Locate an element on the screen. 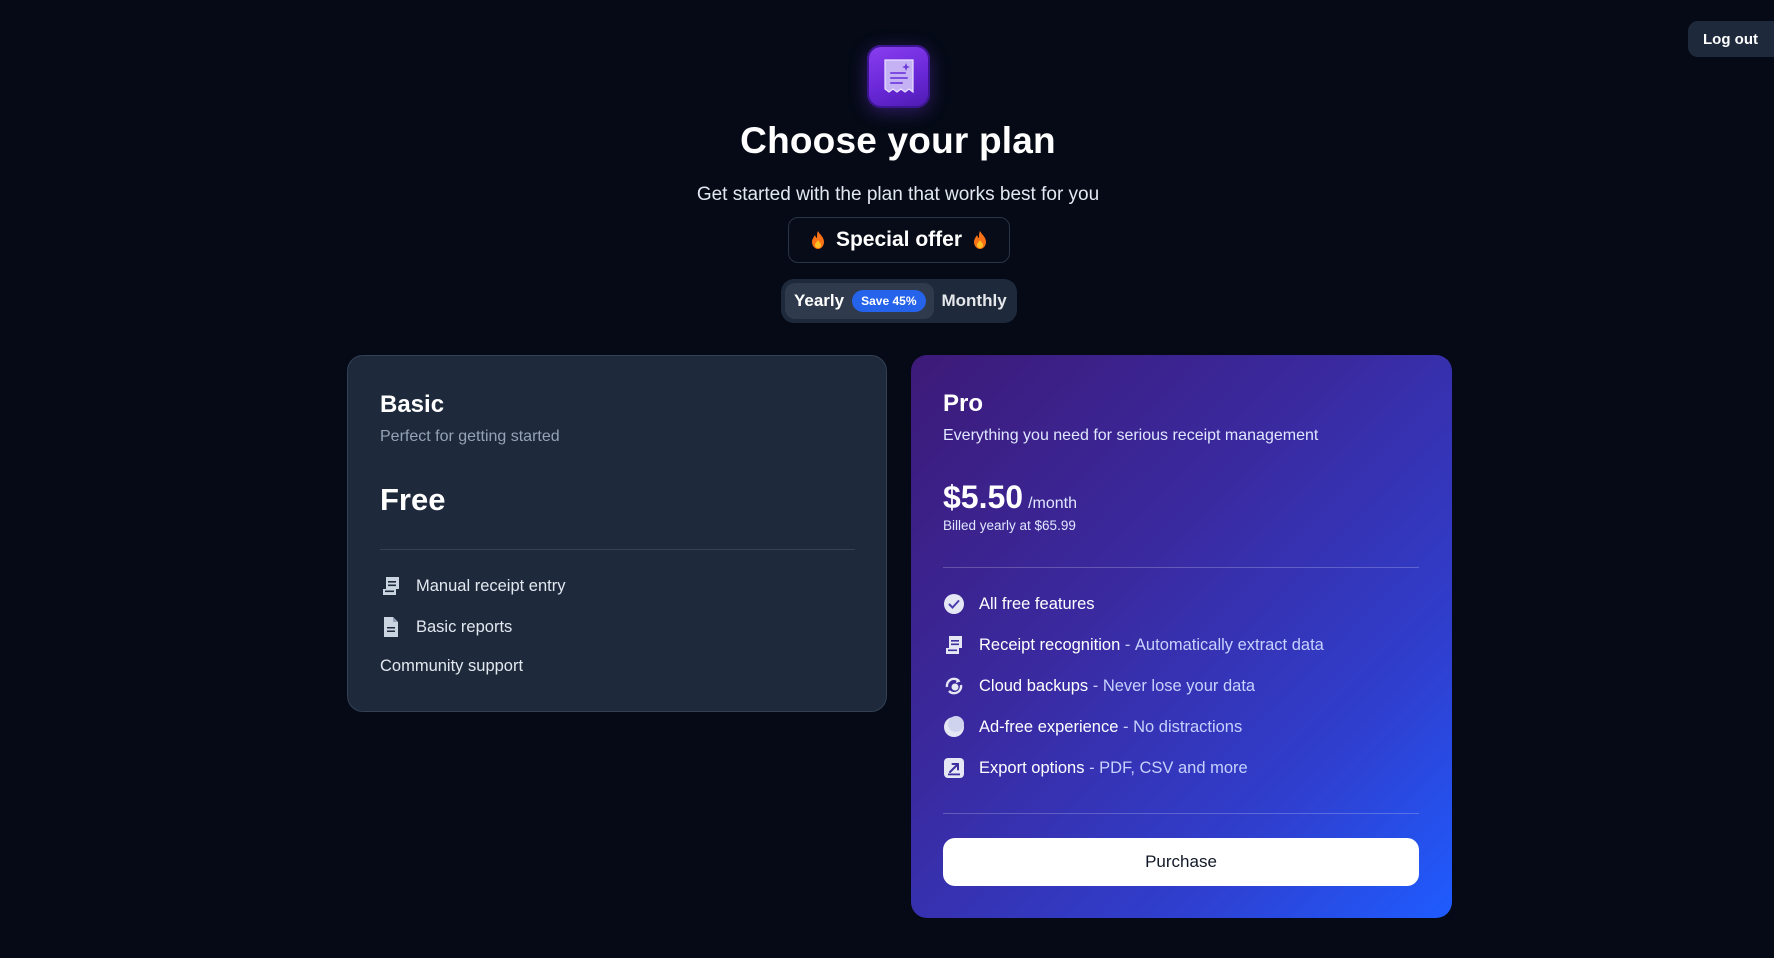 Image resolution: width=1774 pixels, height=958 pixels. feature-description: PDF, CSV and more is located at coordinates (1173, 767).